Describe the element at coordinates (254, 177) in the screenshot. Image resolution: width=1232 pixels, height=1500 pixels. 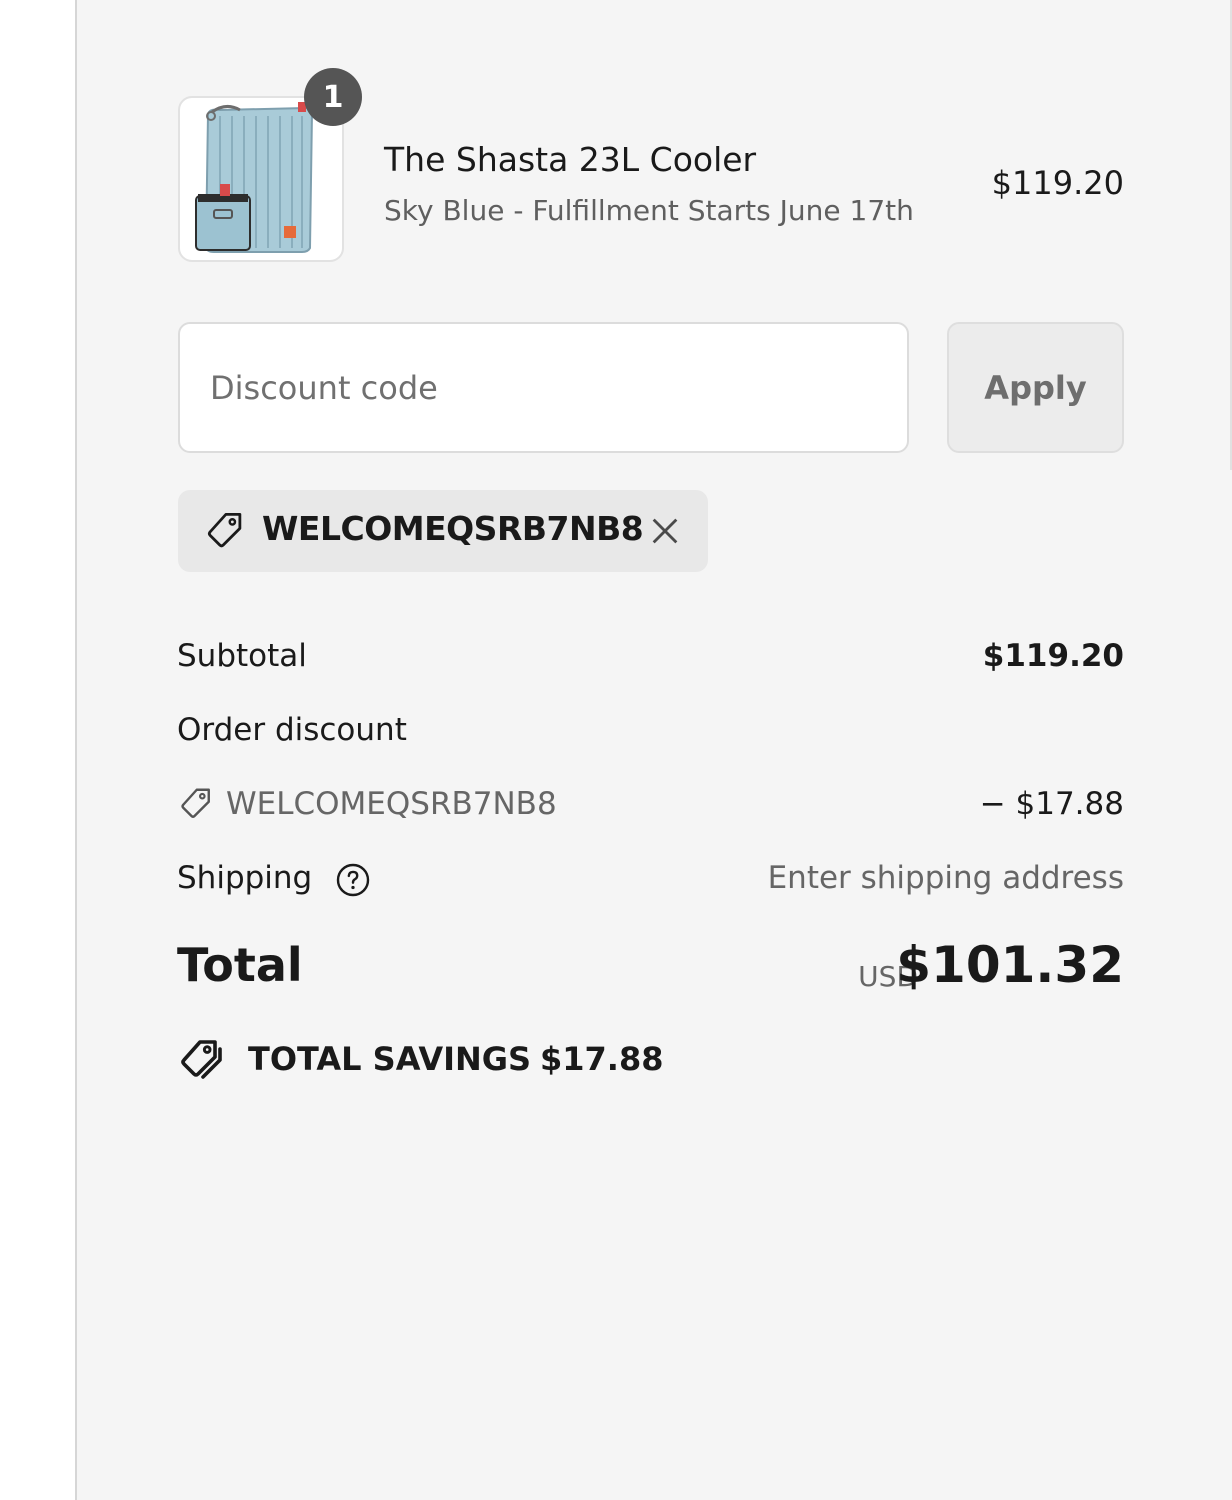
I see `cooler-bag-image` at that location.